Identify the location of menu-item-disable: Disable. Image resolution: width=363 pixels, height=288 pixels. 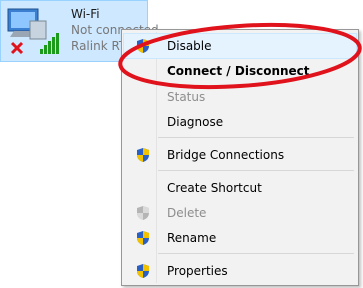
(240, 46).